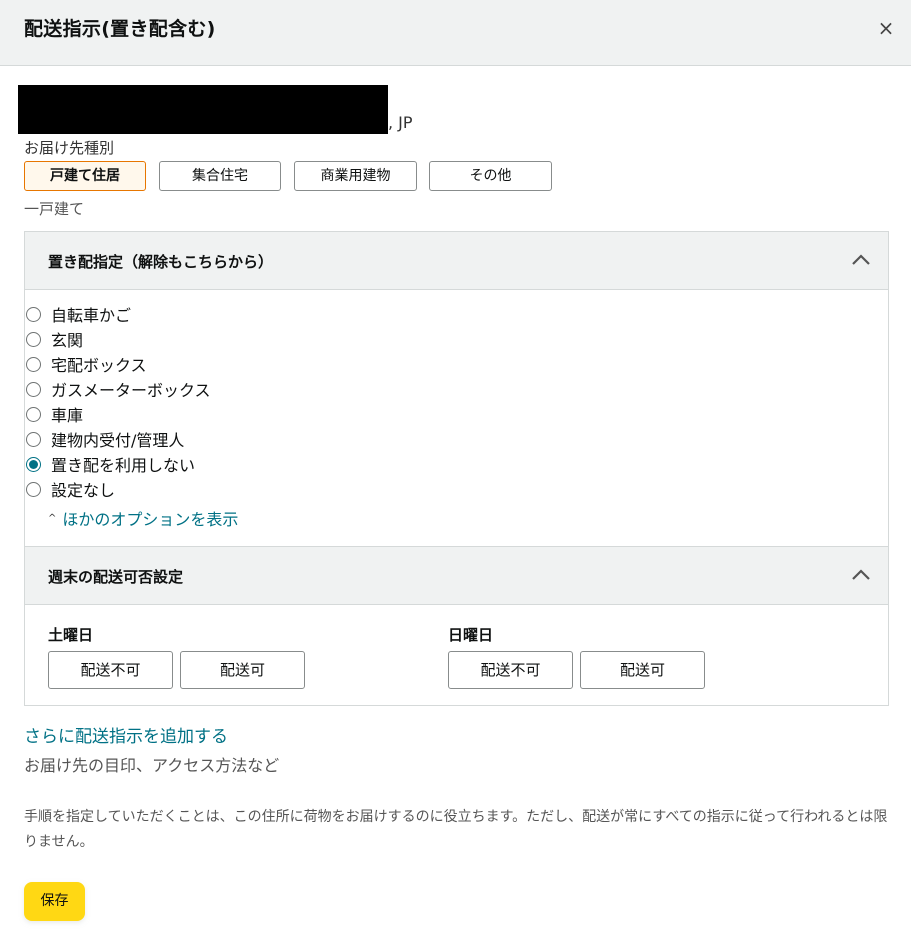  What do you see at coordinates (71, 635) in the screenshot?
I see `saturday-label: 土曜日` at bounding box center [71, 635].